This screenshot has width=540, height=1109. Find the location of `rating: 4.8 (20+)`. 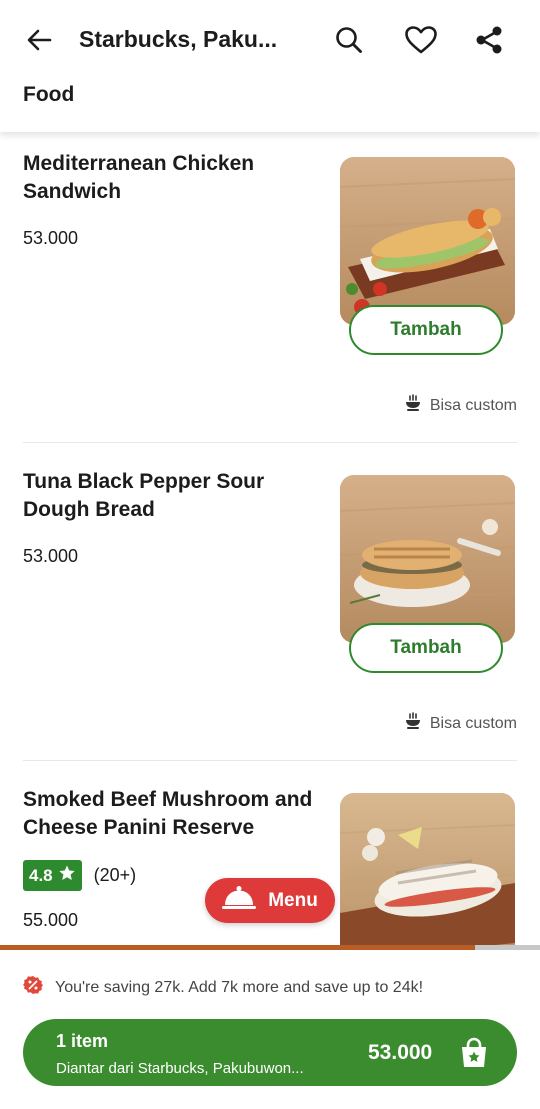

rating: 4.8 (20+) is located at coordinates (79, 875).